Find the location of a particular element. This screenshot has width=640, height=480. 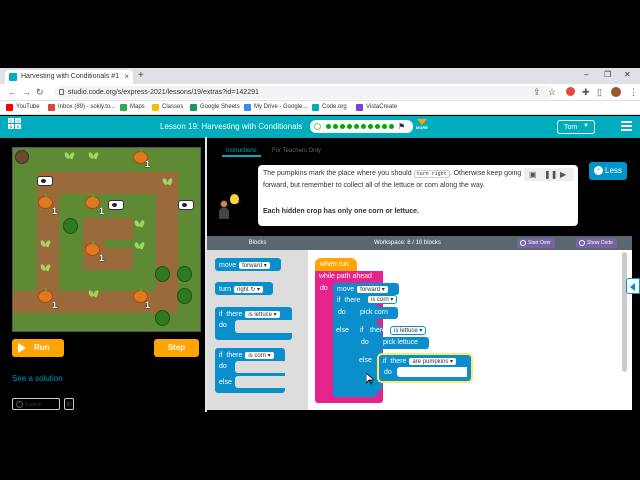

less-button: − Less is located at coordinates (608, 171).